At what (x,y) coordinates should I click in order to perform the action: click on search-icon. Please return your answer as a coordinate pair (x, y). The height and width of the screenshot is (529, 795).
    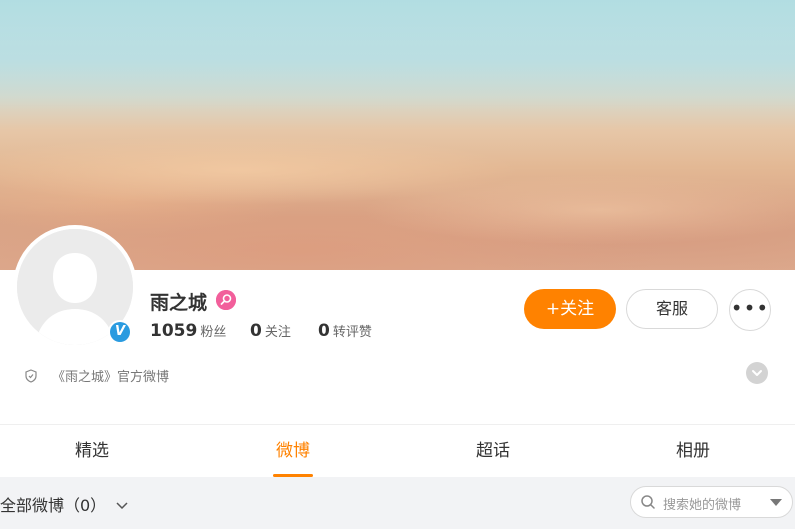
    Looking at the image, I should click on (648, 502).